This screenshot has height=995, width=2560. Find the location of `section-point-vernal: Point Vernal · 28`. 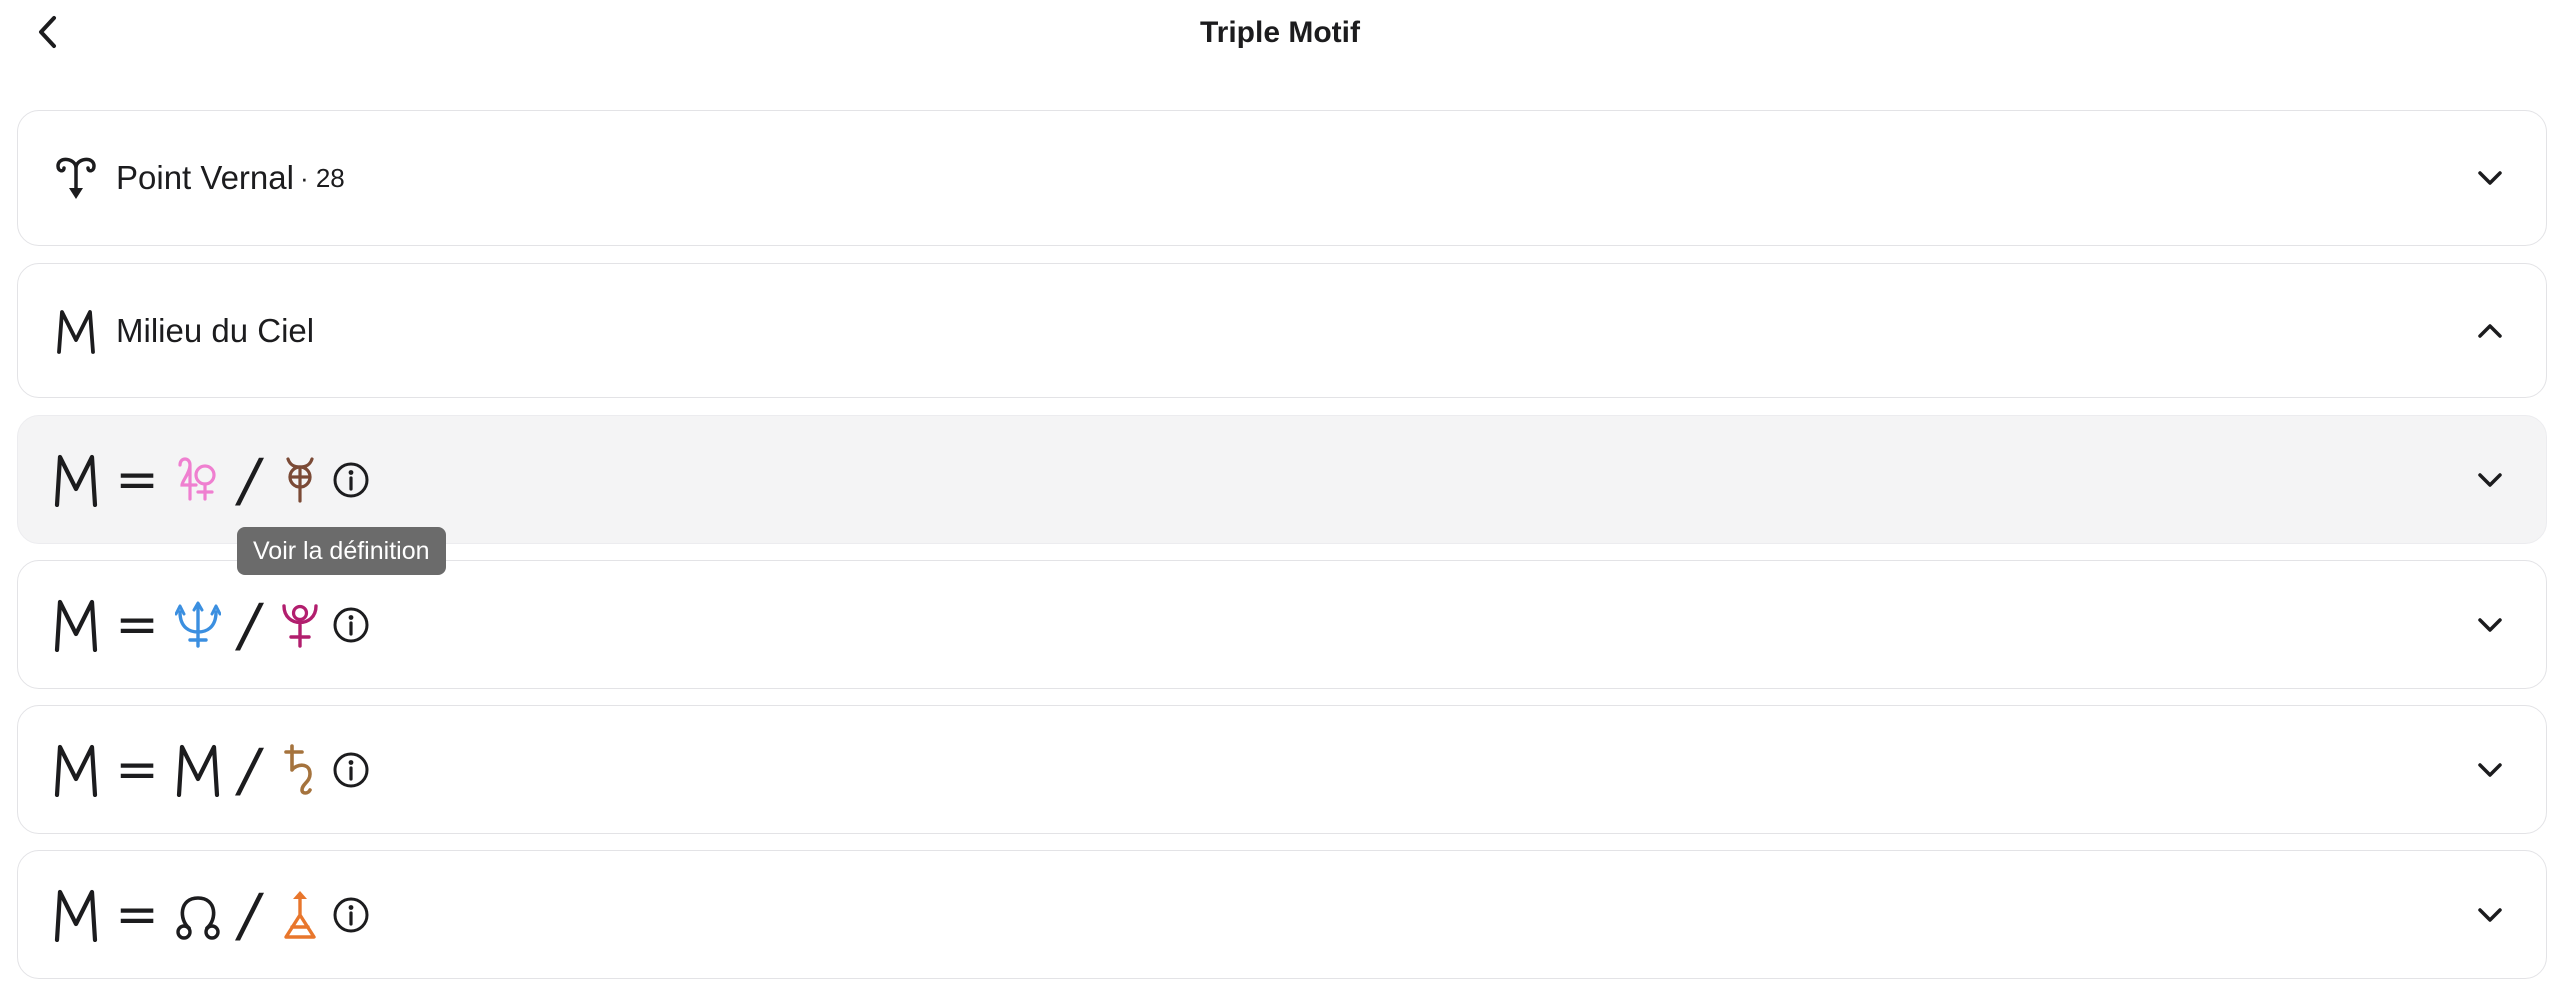

section-point-vernal: Point Vernal · 28 is located at coordinates (1282, 178).